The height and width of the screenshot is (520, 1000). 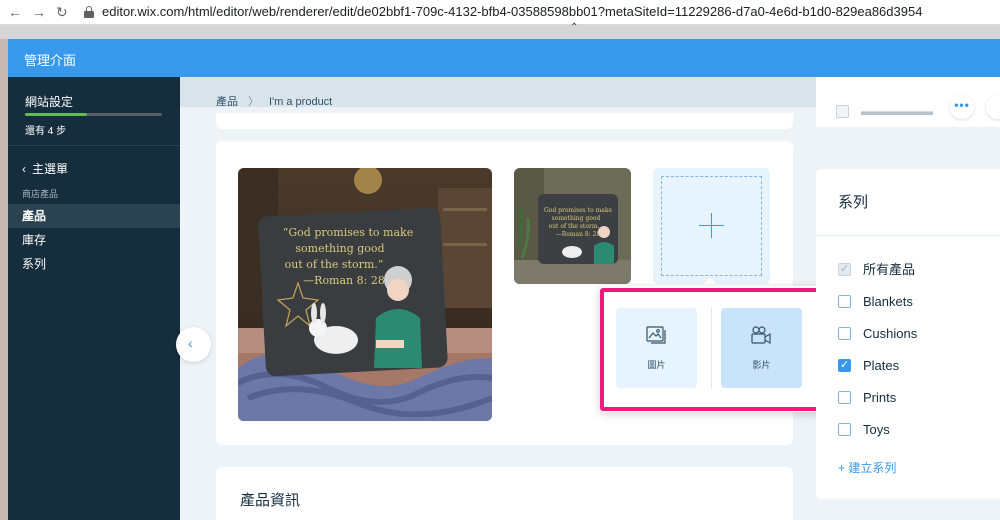 I want to click on collapse-sidebar-button: ‹, so click(x=193, y=344).